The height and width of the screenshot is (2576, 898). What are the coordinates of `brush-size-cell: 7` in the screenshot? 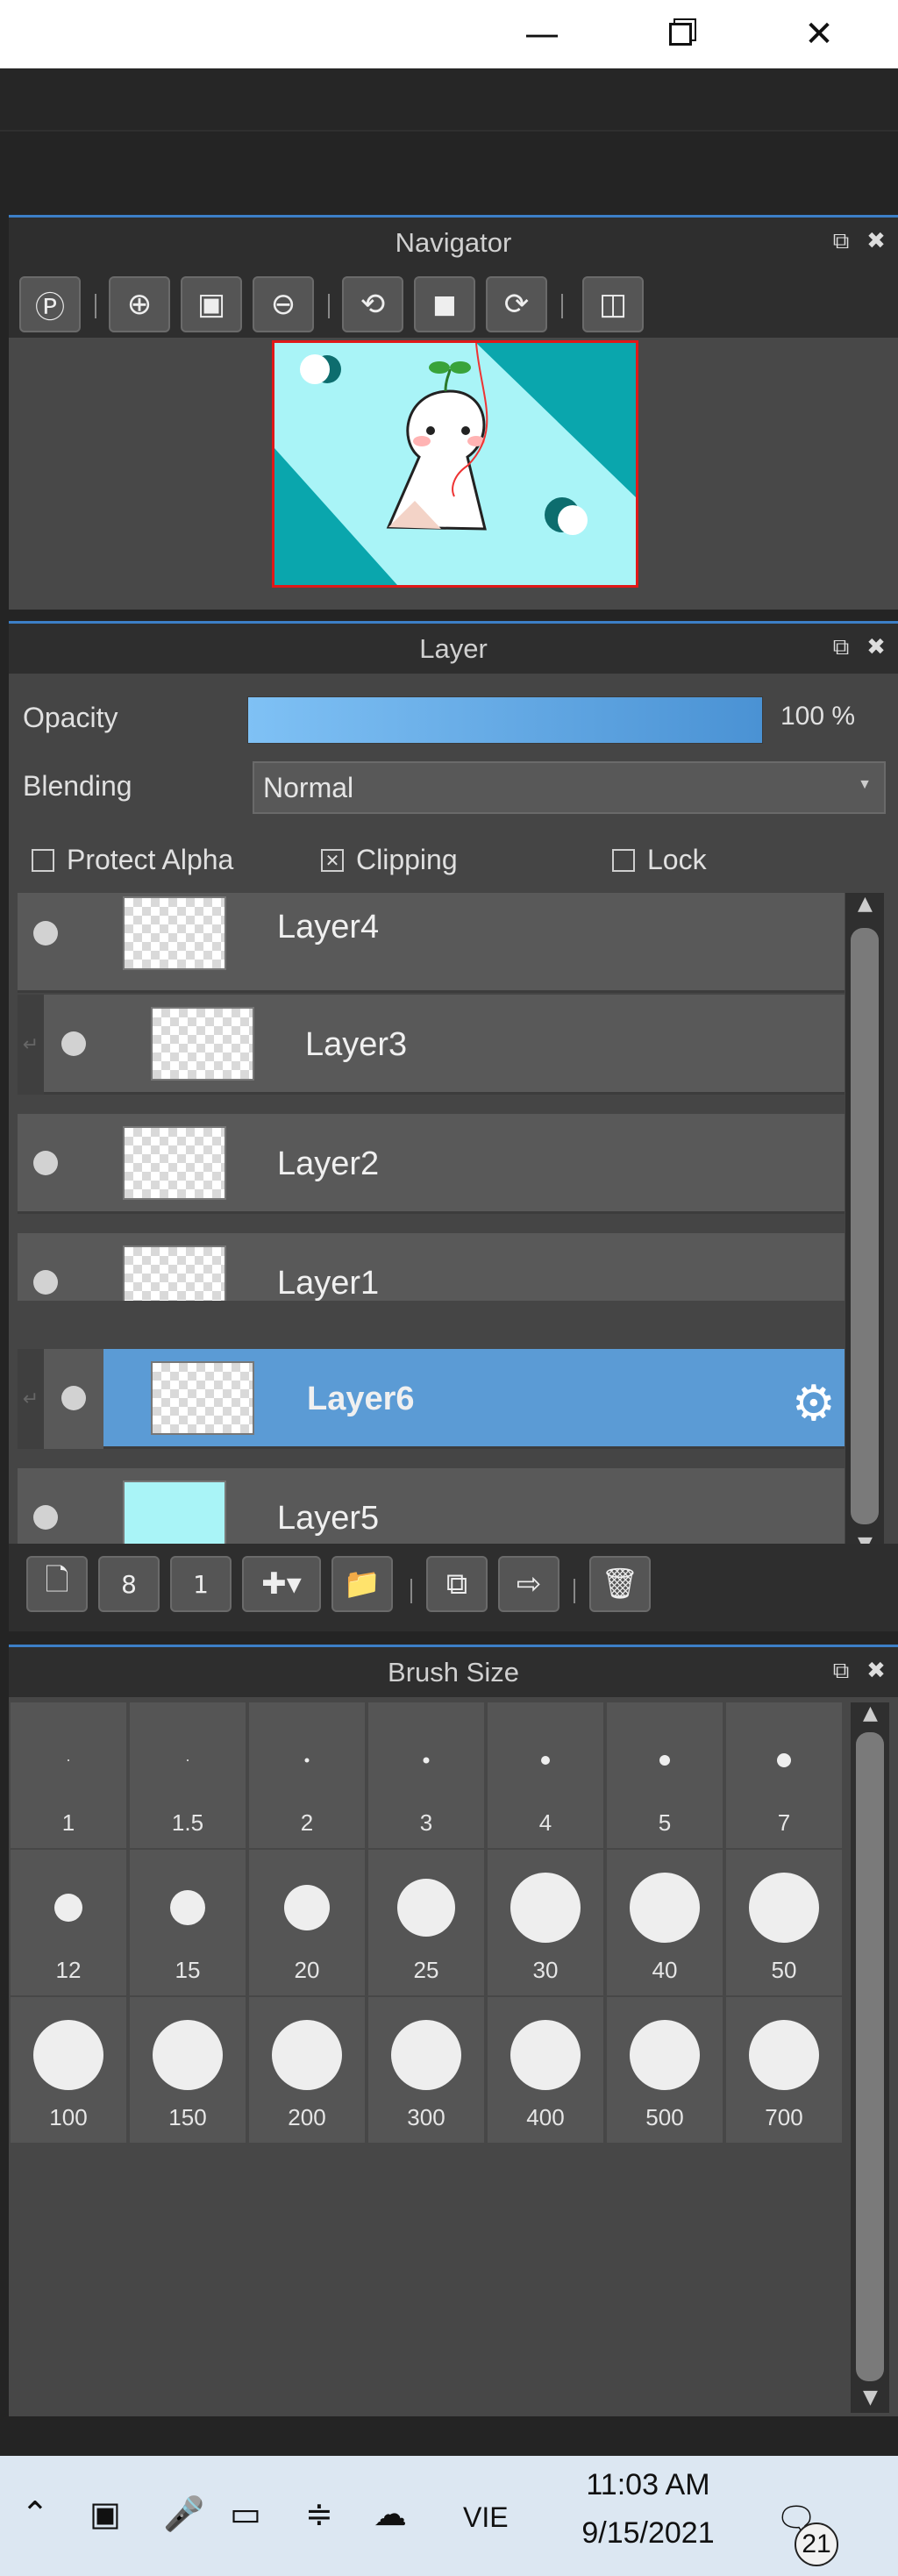 It's located at (784, 1775).